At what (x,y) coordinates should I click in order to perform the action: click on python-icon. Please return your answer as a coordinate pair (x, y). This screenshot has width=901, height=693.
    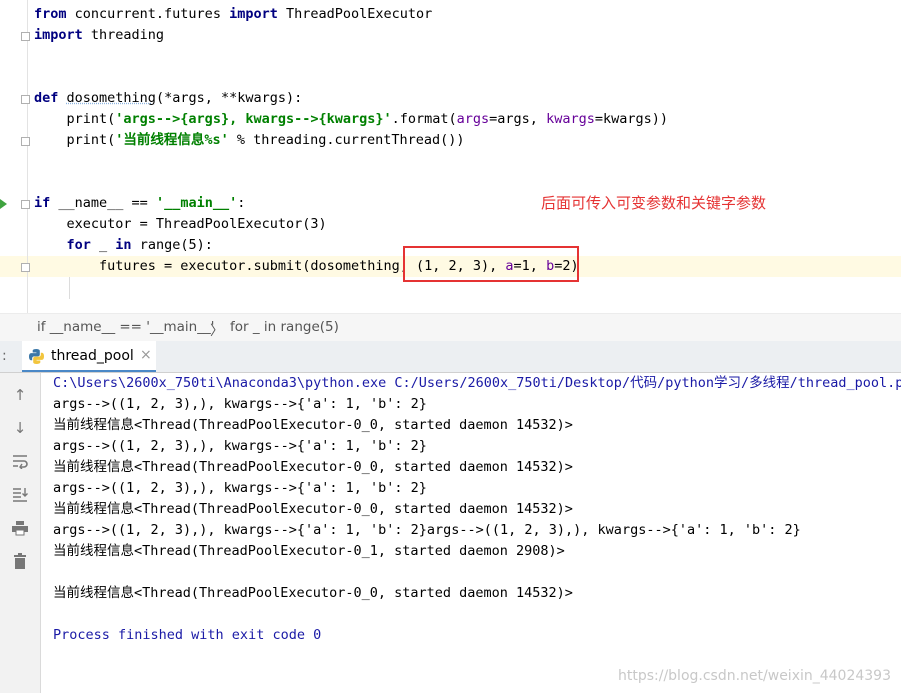
    Looking at the image, I should click on (36, 356).